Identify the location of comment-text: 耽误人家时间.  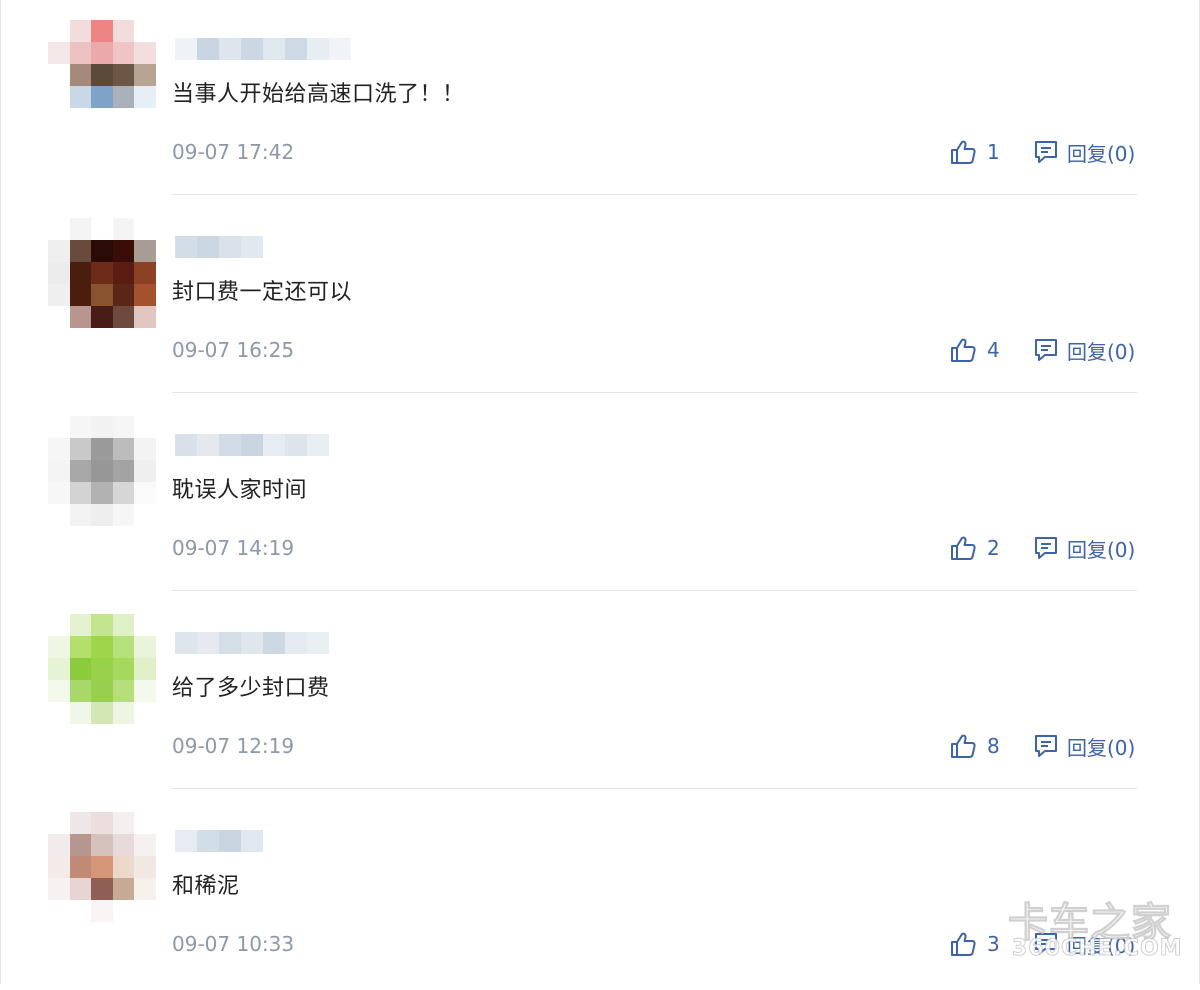
(240, 490).